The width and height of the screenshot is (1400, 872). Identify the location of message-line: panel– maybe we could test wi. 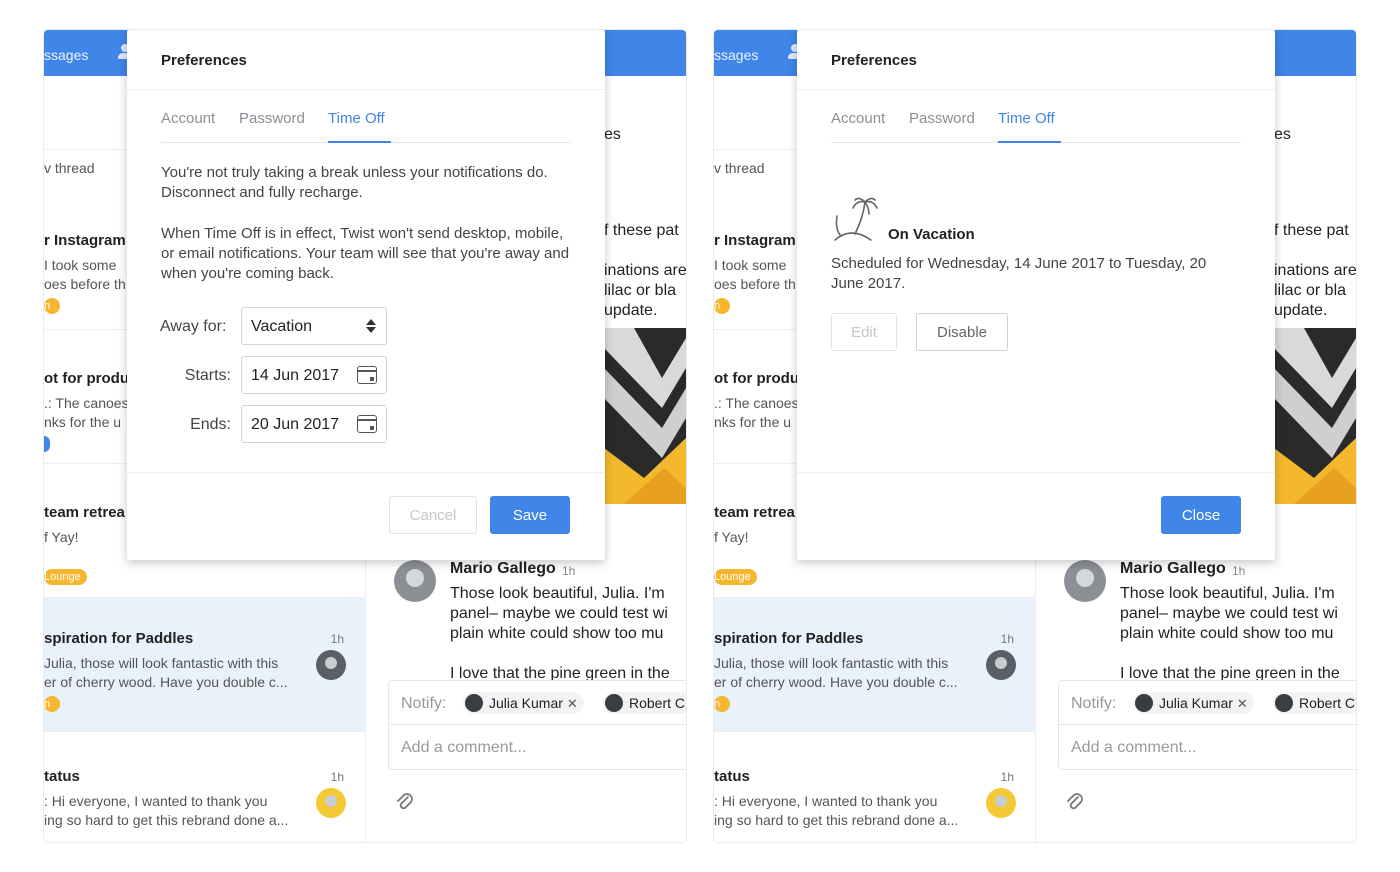
(1229, 613).